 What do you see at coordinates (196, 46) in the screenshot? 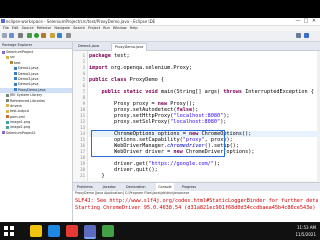
I see `editor-tab-bar: Demo4.java ProxyDemo.java` at bounding box center [196, 46].